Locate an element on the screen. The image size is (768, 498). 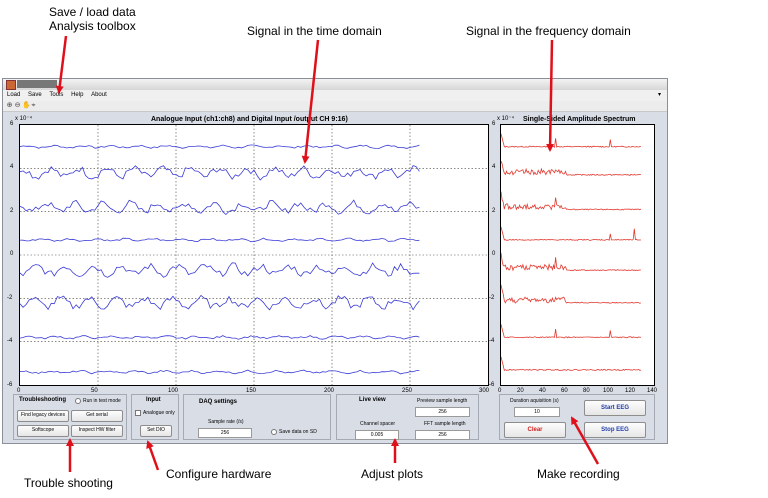
time-ytick: -4 is located at coordinates (10, 341).